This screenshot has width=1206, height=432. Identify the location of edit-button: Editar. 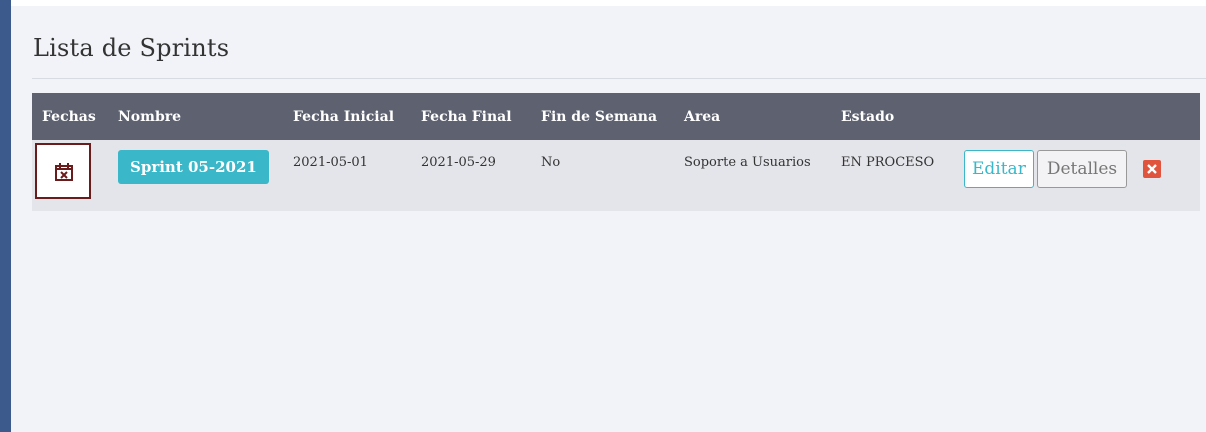
(999, 169).